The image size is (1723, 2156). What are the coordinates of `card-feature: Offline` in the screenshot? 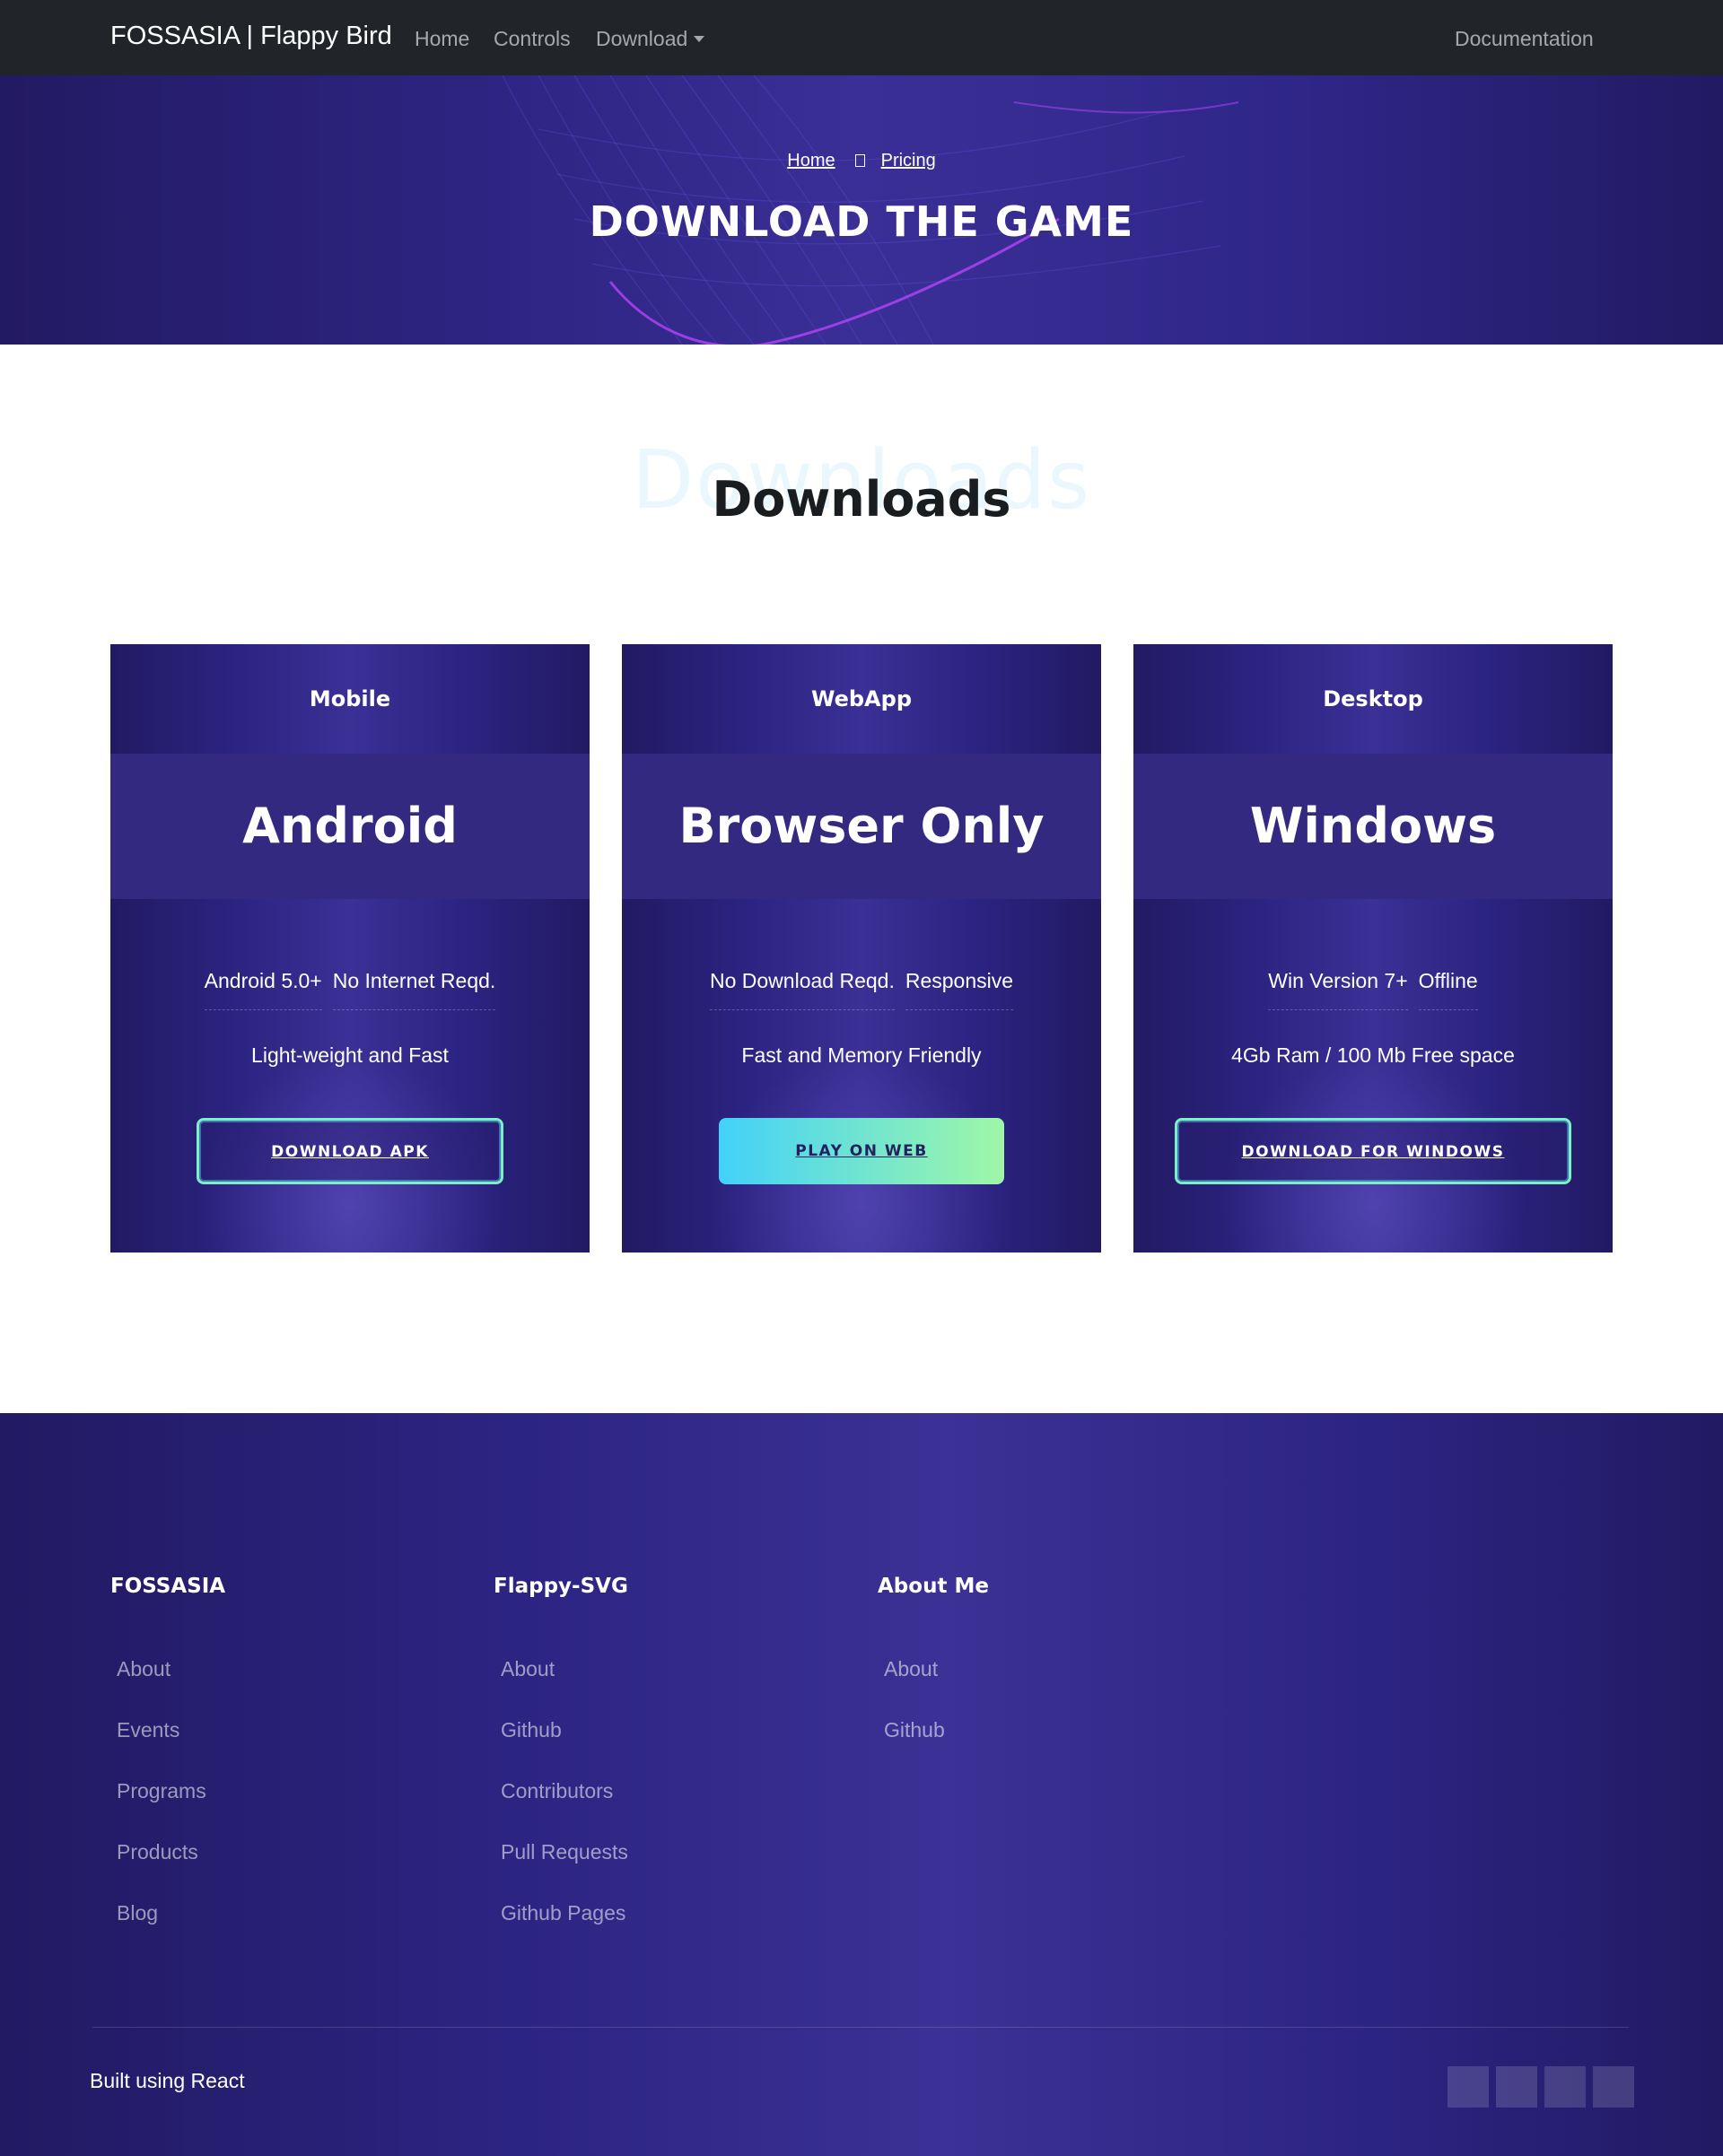 It's located at (1448, 989).